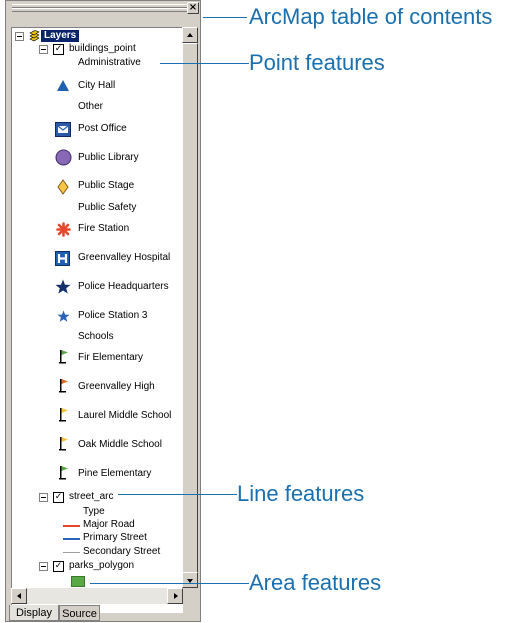 The height and width of the screenshot is (623, 519). I want to click on scroll-left-button, so click(19, 596).